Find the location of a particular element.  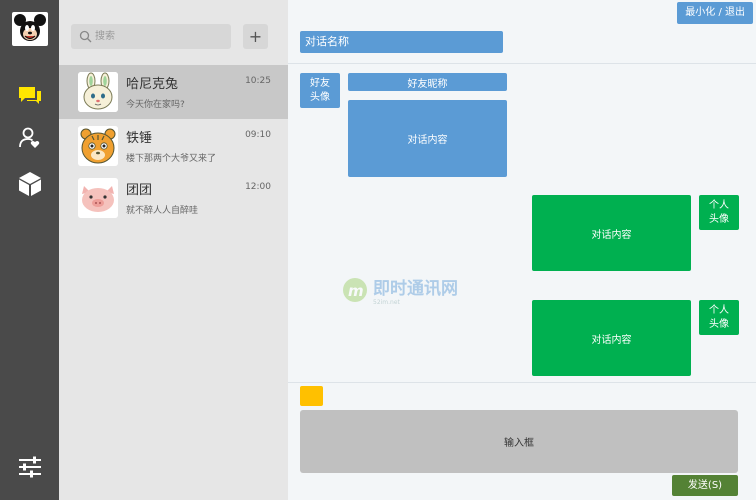

search-icon is located at coordinates (85, 36).